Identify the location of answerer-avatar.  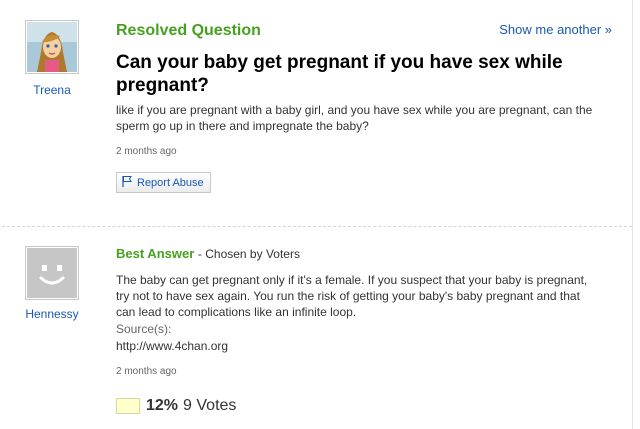
(52, 273).